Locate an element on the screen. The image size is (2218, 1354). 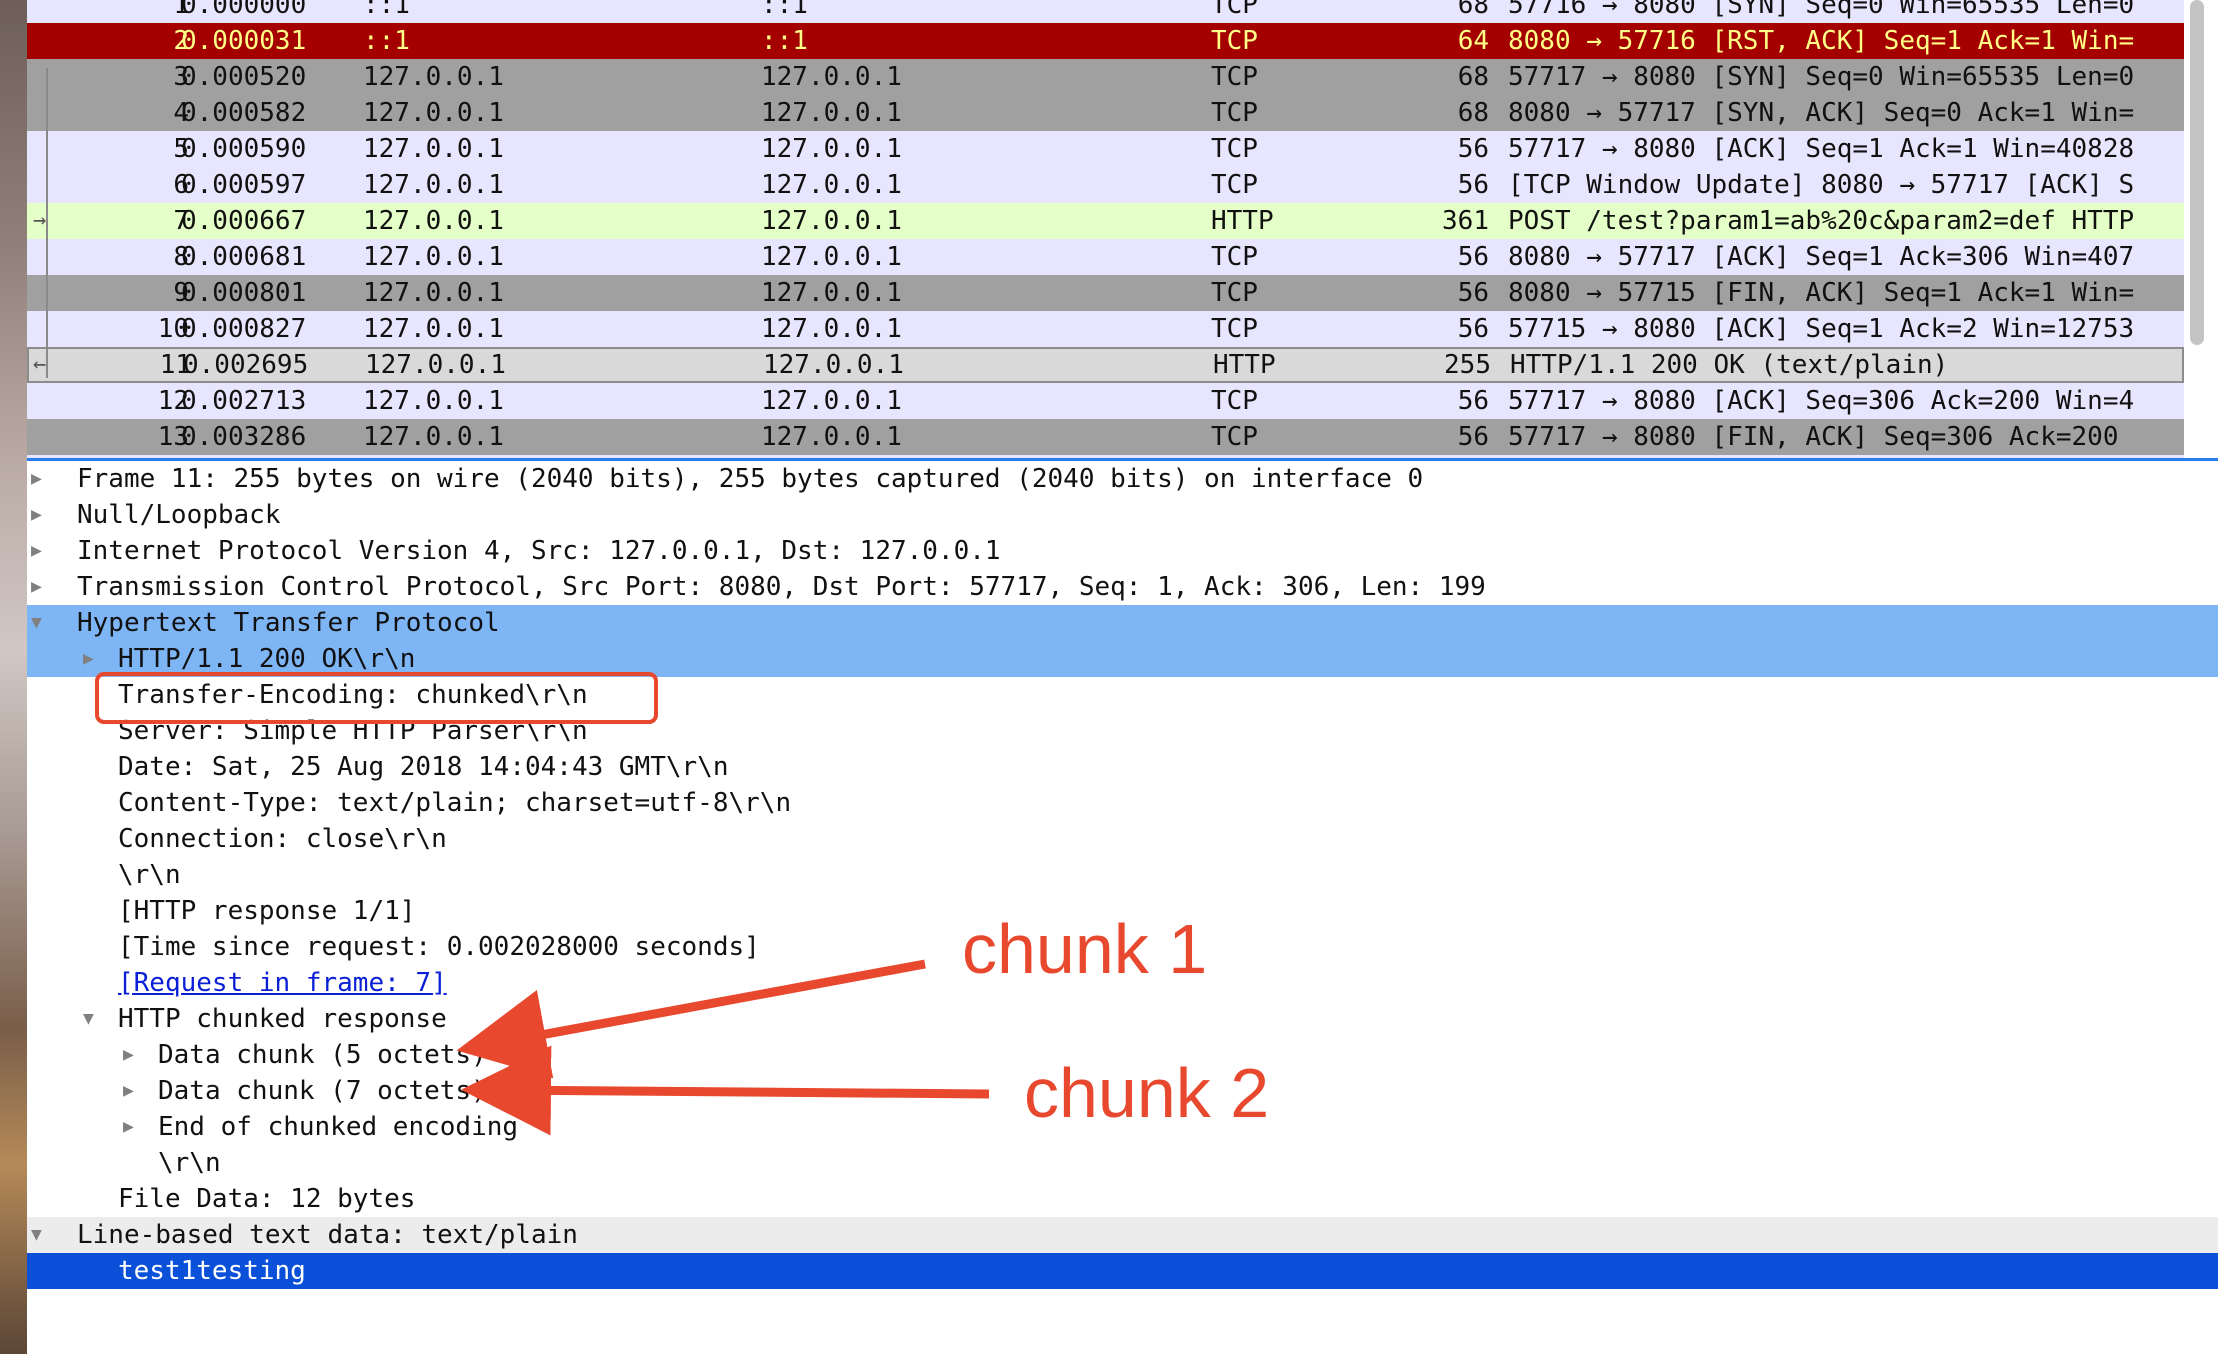
packet-number: 4 is located at coordinates (181, 113).